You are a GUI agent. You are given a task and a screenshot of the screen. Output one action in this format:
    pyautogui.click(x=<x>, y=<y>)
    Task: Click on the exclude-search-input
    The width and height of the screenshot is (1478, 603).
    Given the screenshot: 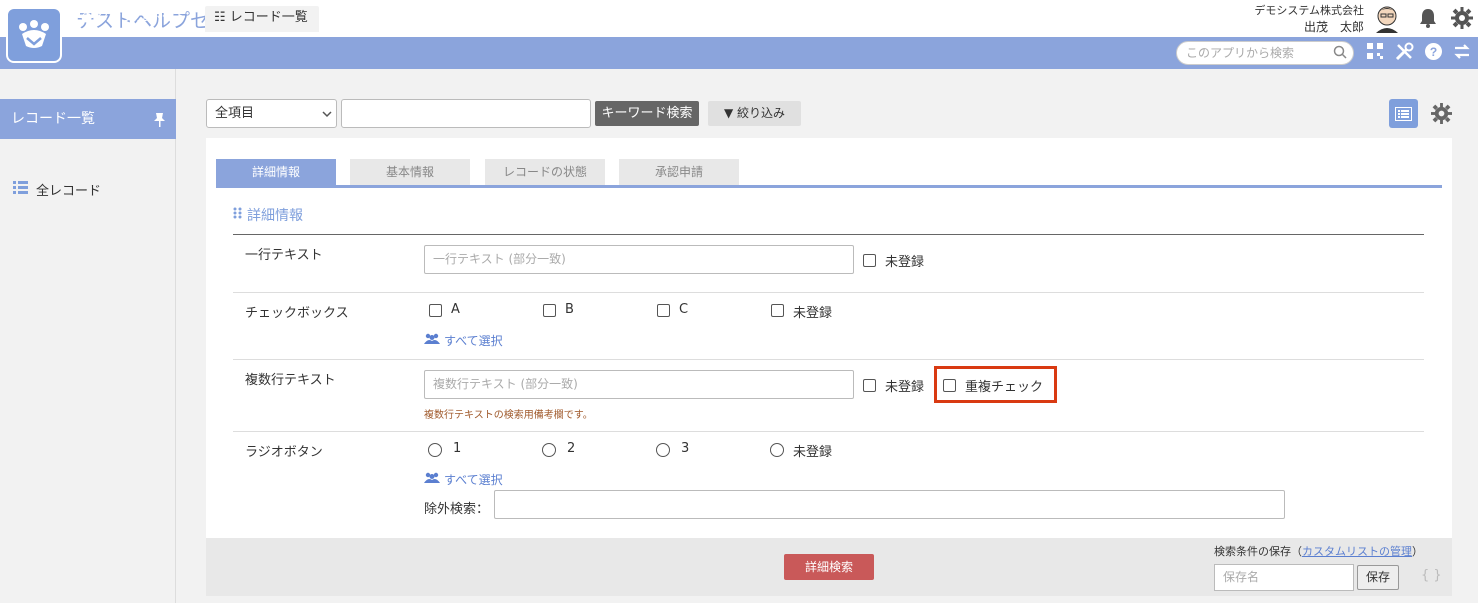 What is the action you would take?
    pyautogui.click(x=889, y=504)
    